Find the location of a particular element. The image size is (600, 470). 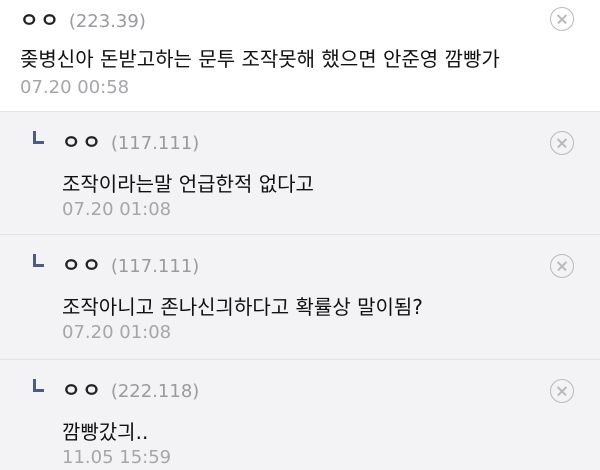

comment-ip: (223.39) is located at coordinates (107, 21).